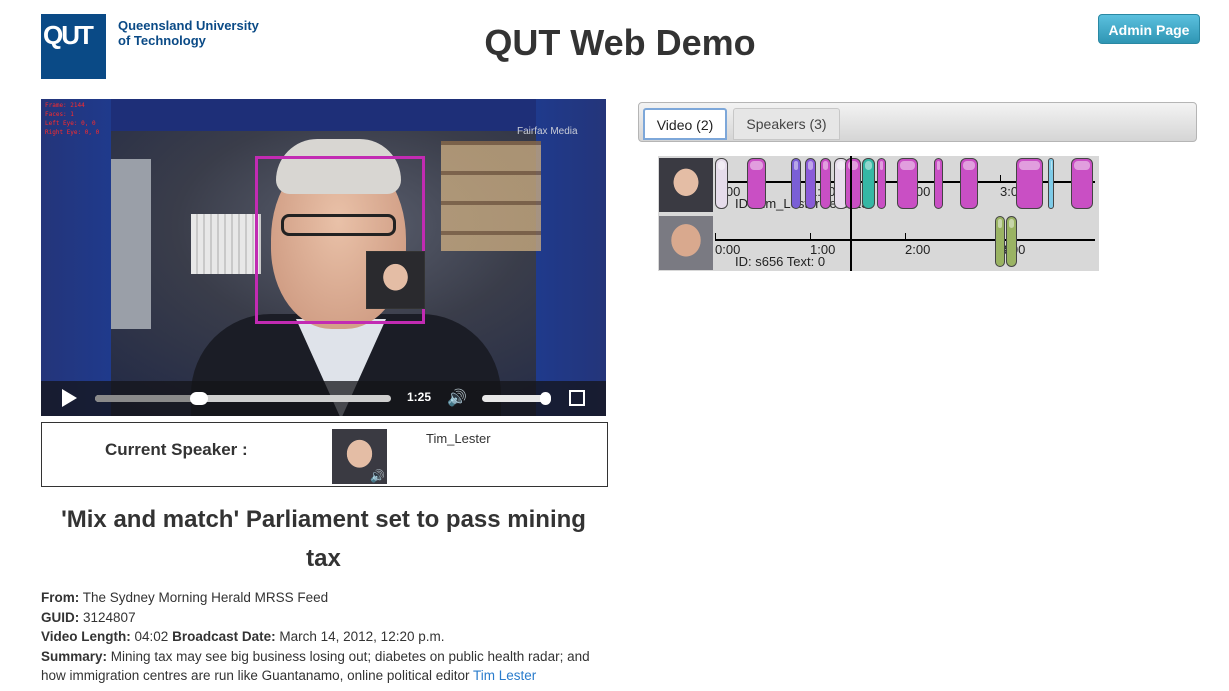 This screenshot has width=1229, height=691. I want to click on length-value: 04:02, so click(151, 636).